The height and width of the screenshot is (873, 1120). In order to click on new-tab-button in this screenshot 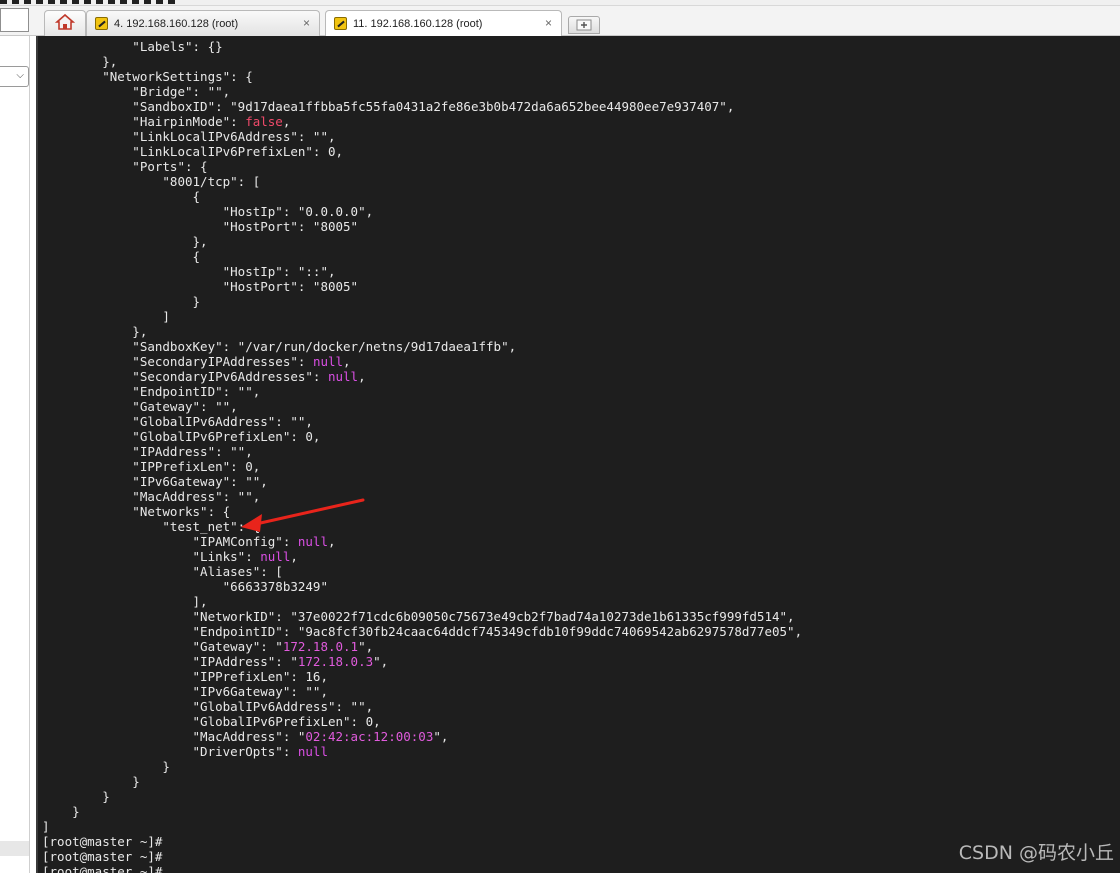, I will do `click(584, 25)`.